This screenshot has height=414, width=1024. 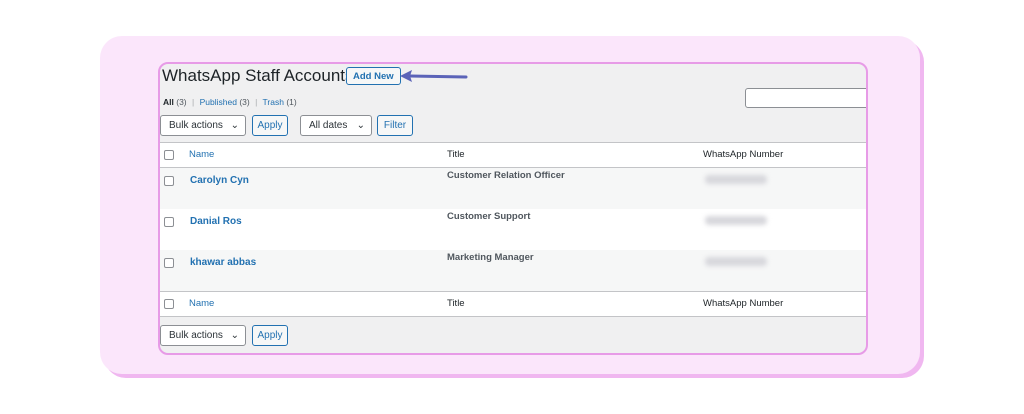 I want to click on table-row: khawar abbas Marketing Manager, so click(x=513, y=270).